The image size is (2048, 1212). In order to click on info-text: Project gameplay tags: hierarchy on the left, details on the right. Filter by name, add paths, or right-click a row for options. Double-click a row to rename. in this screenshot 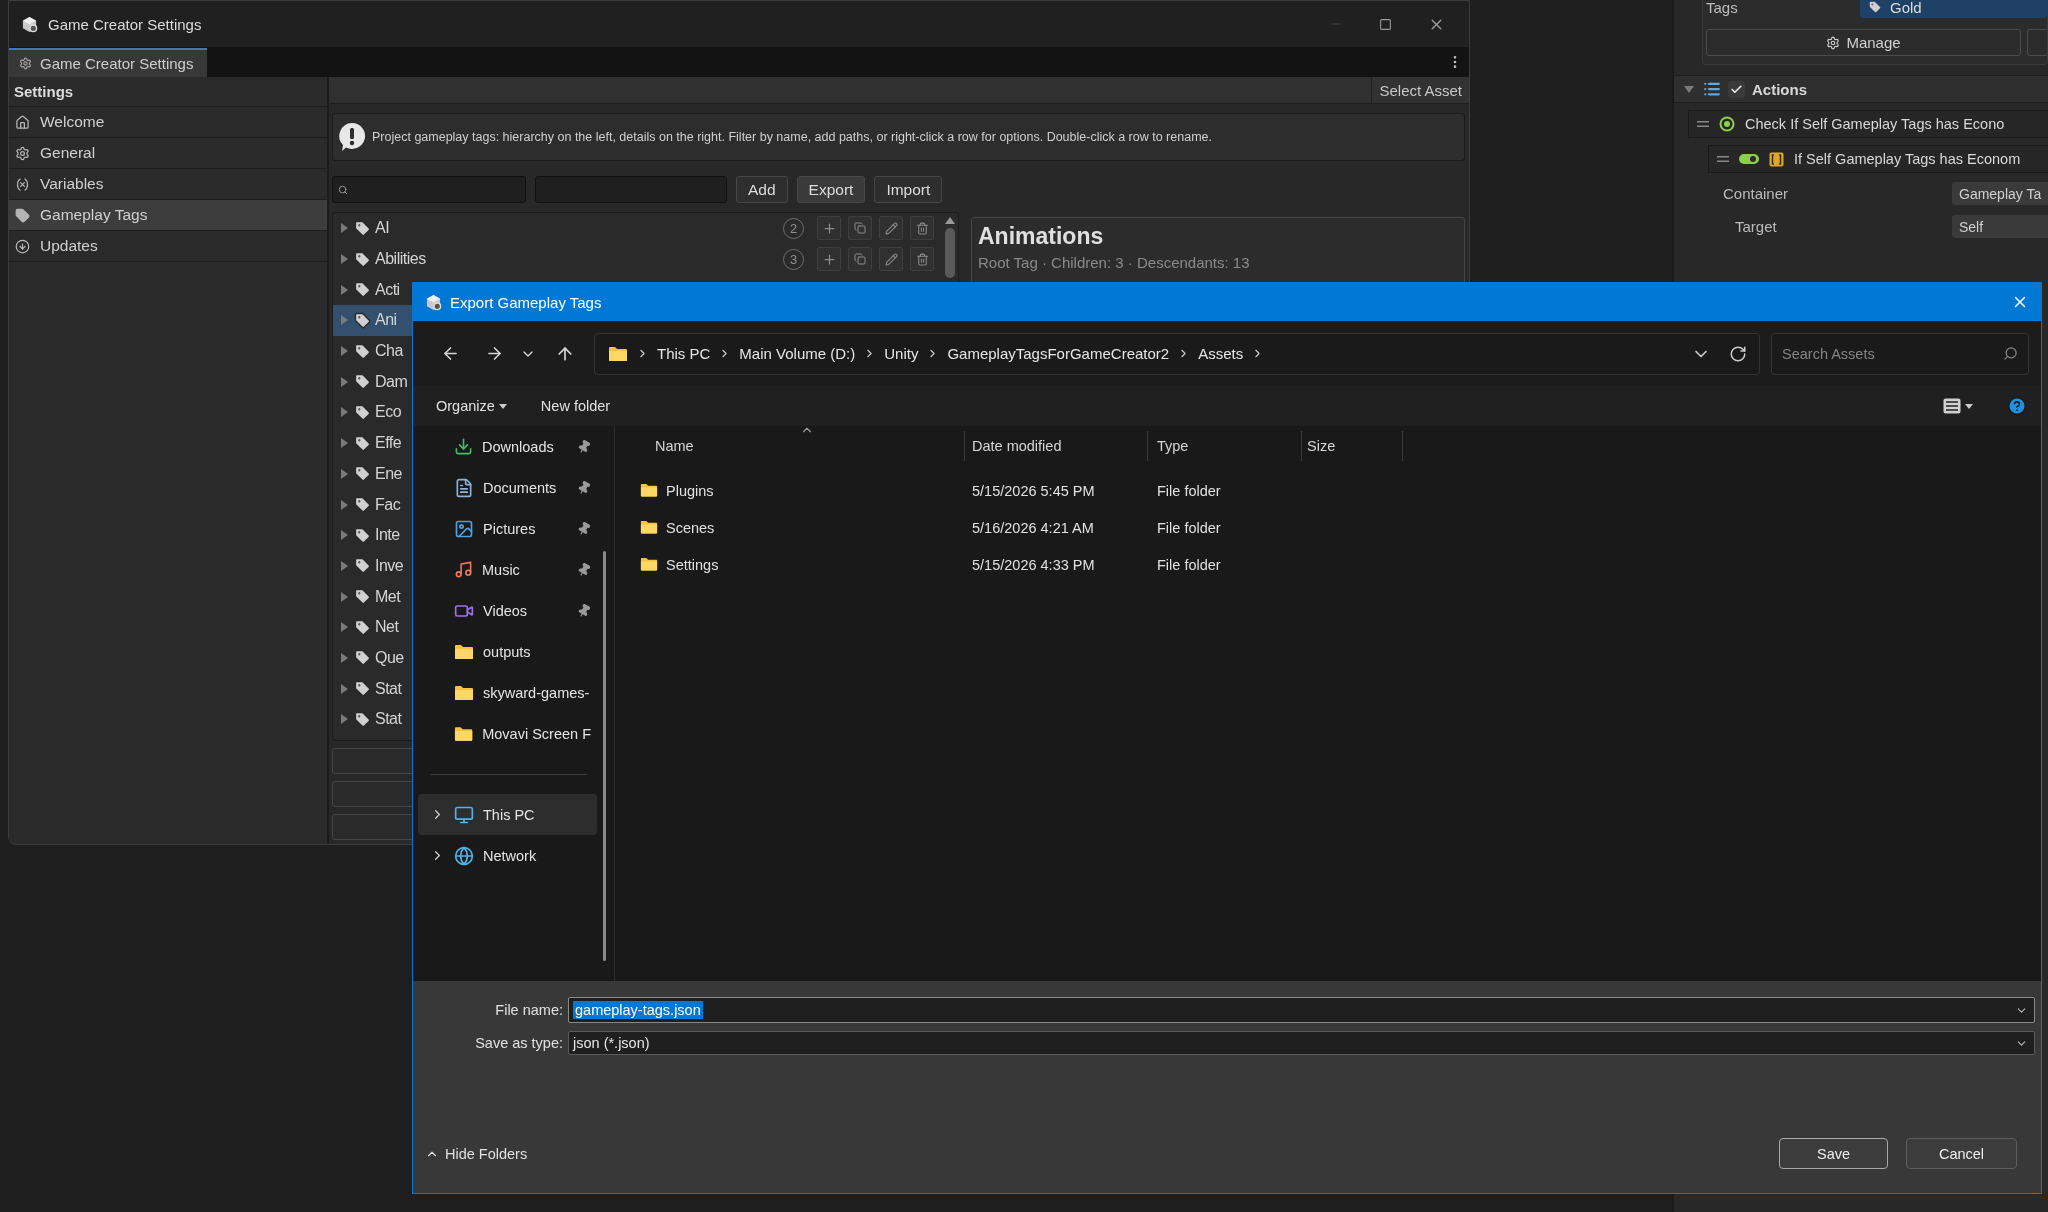, I will do `click(792, 137)`.